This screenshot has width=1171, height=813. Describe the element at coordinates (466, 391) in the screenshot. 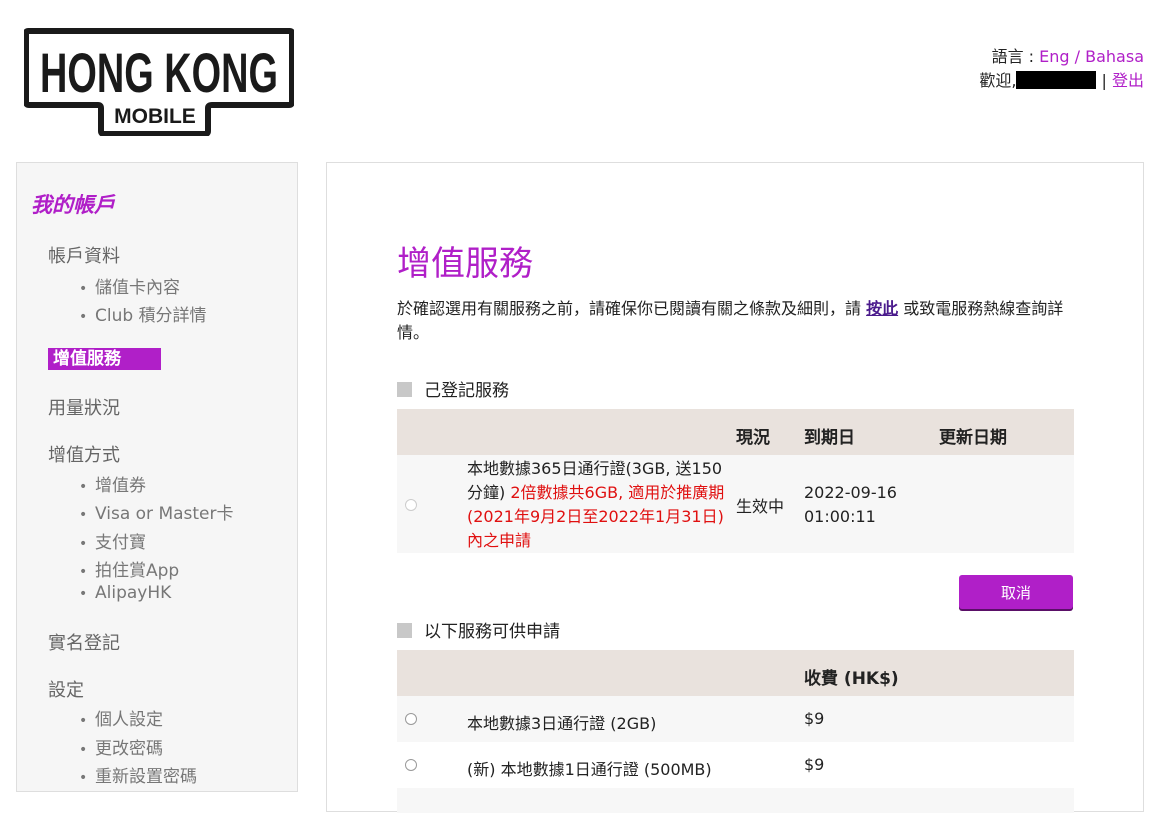

I see `registered-services-label: 己登記服務` at that location.